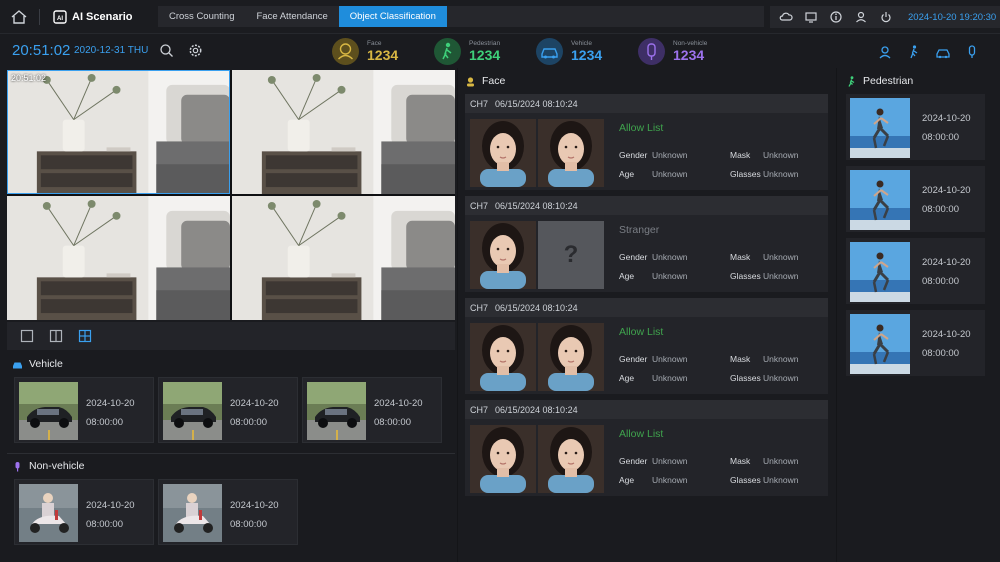 This screenshot has width=1000, height=562. I want to click on unknown-face-placeholder: ?, so click(571, 255).